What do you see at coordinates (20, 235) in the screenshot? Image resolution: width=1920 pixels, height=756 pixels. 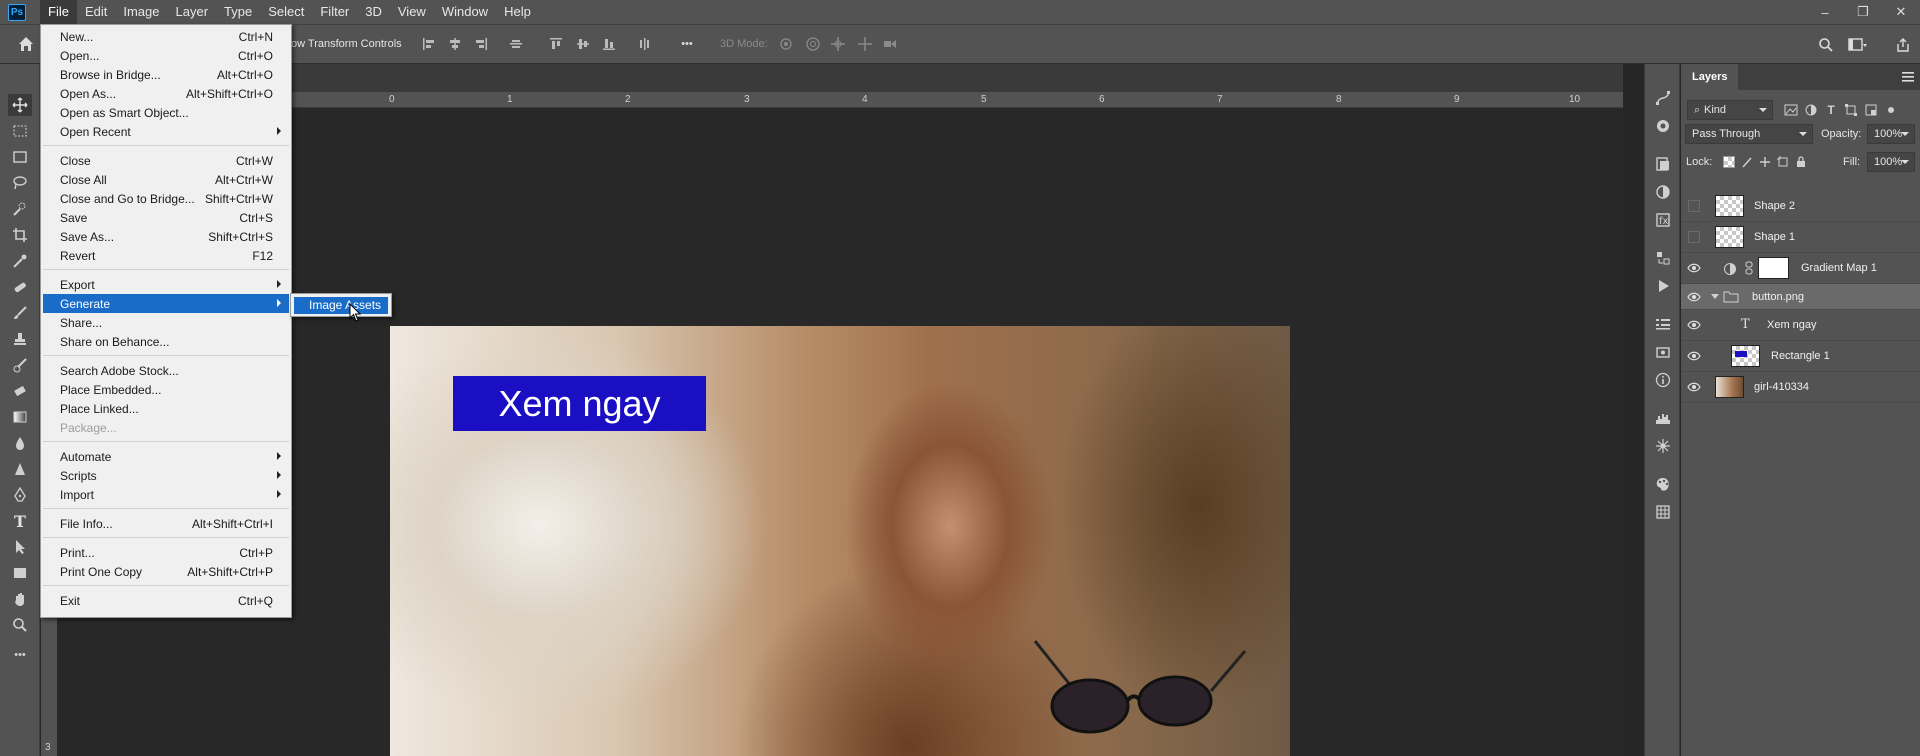 I see `crop-tool-icon` at bounding box center [20, 235].